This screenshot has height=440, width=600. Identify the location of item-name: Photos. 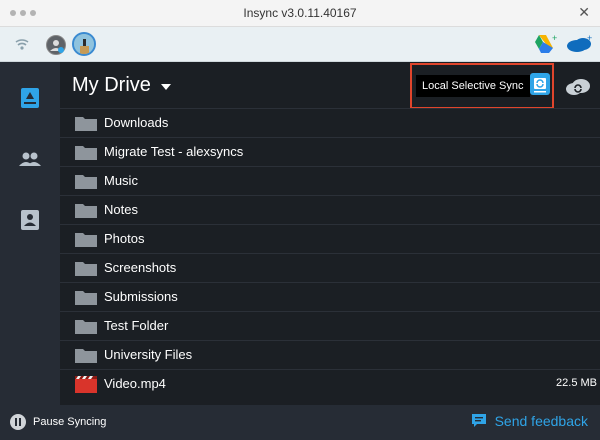
(124, 238).